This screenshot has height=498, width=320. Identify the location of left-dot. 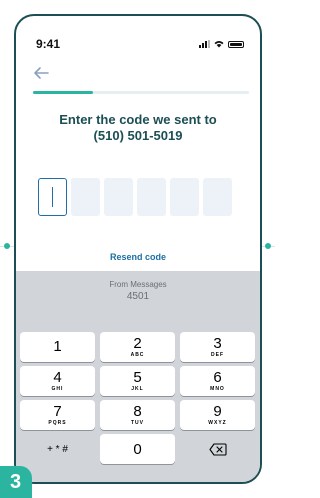
(7, 246).